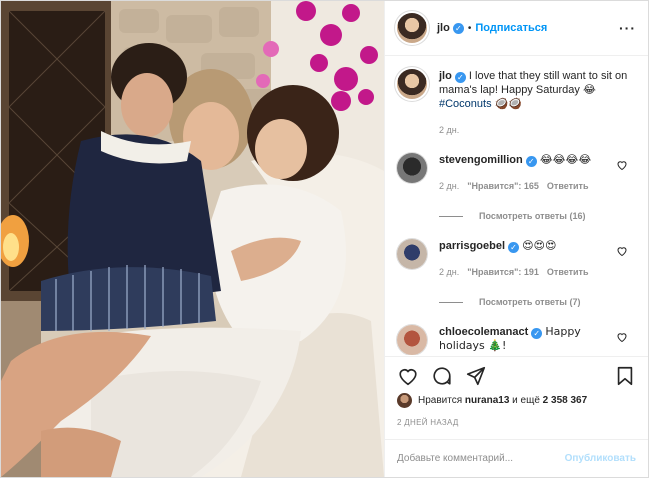 This screenshot has height=478, width=649. I want to click on commenter-username: stevengomillion, so click(481, 160).